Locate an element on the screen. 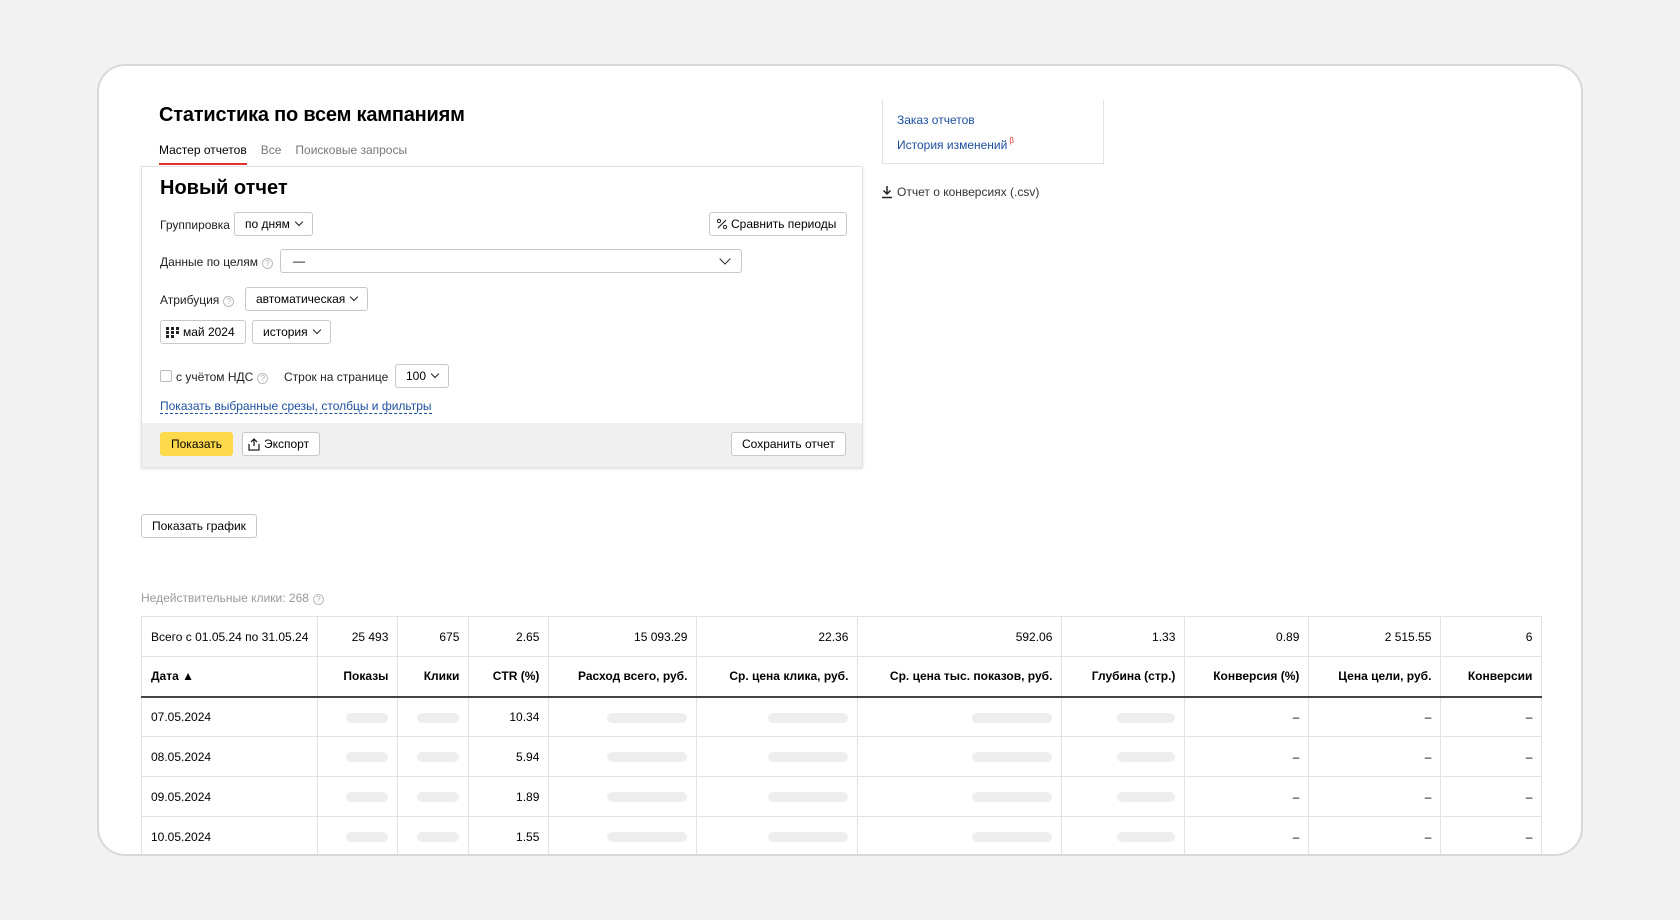  compare-periods-button: Сравнить периоды is located at coordinates (778, 224).